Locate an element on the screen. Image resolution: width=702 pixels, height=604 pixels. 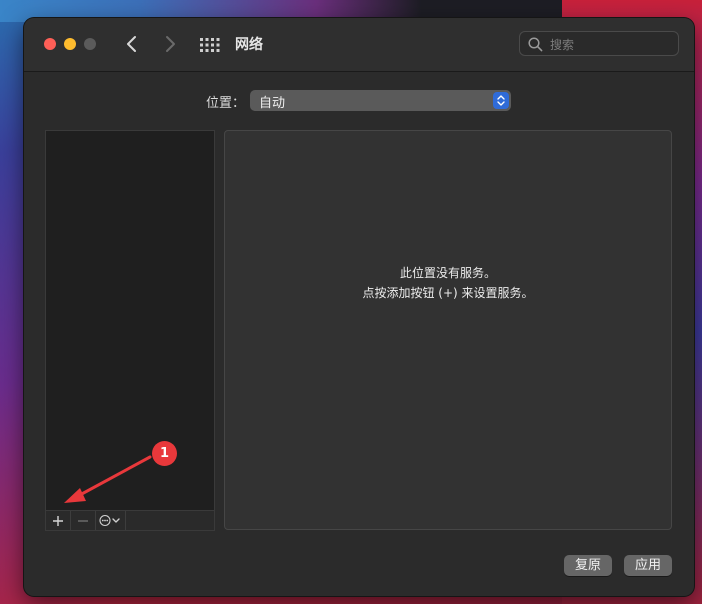
show-all-button is located at coordinates (210, 45).